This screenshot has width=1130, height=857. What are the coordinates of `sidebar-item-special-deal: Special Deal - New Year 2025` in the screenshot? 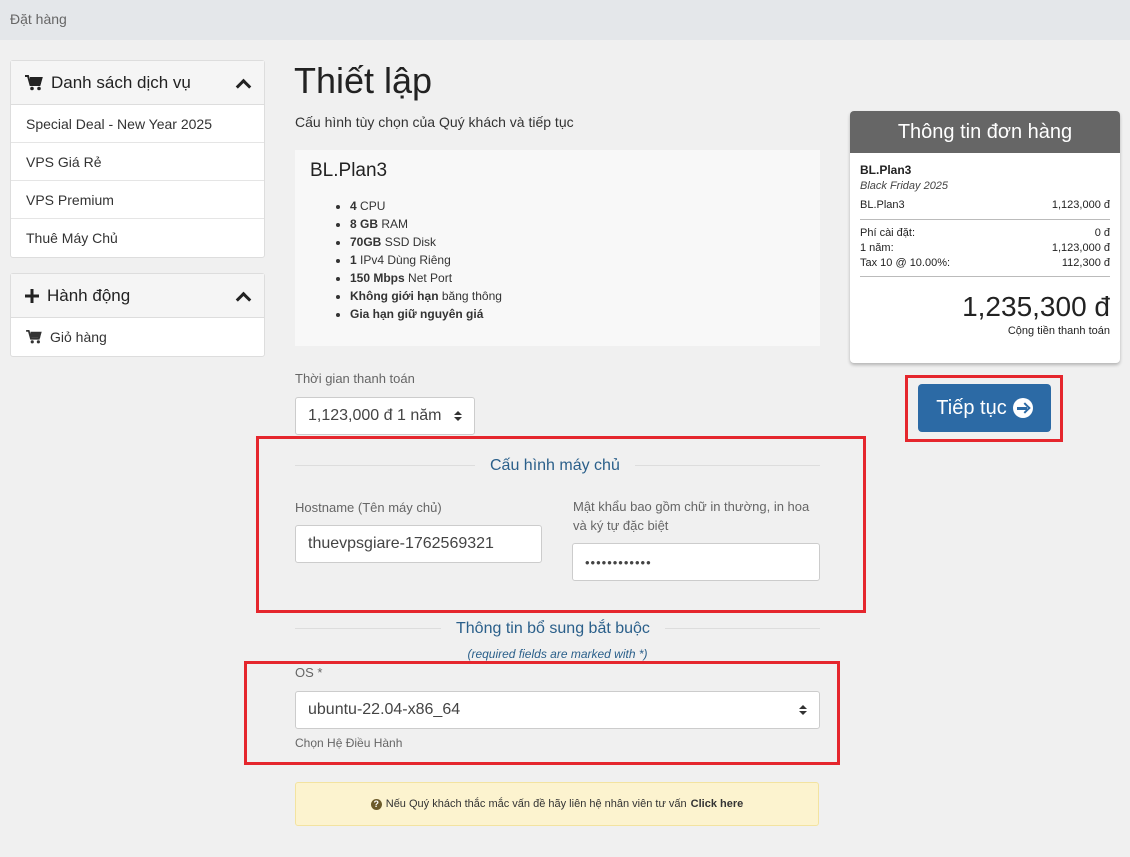 It's located at (137, 124).